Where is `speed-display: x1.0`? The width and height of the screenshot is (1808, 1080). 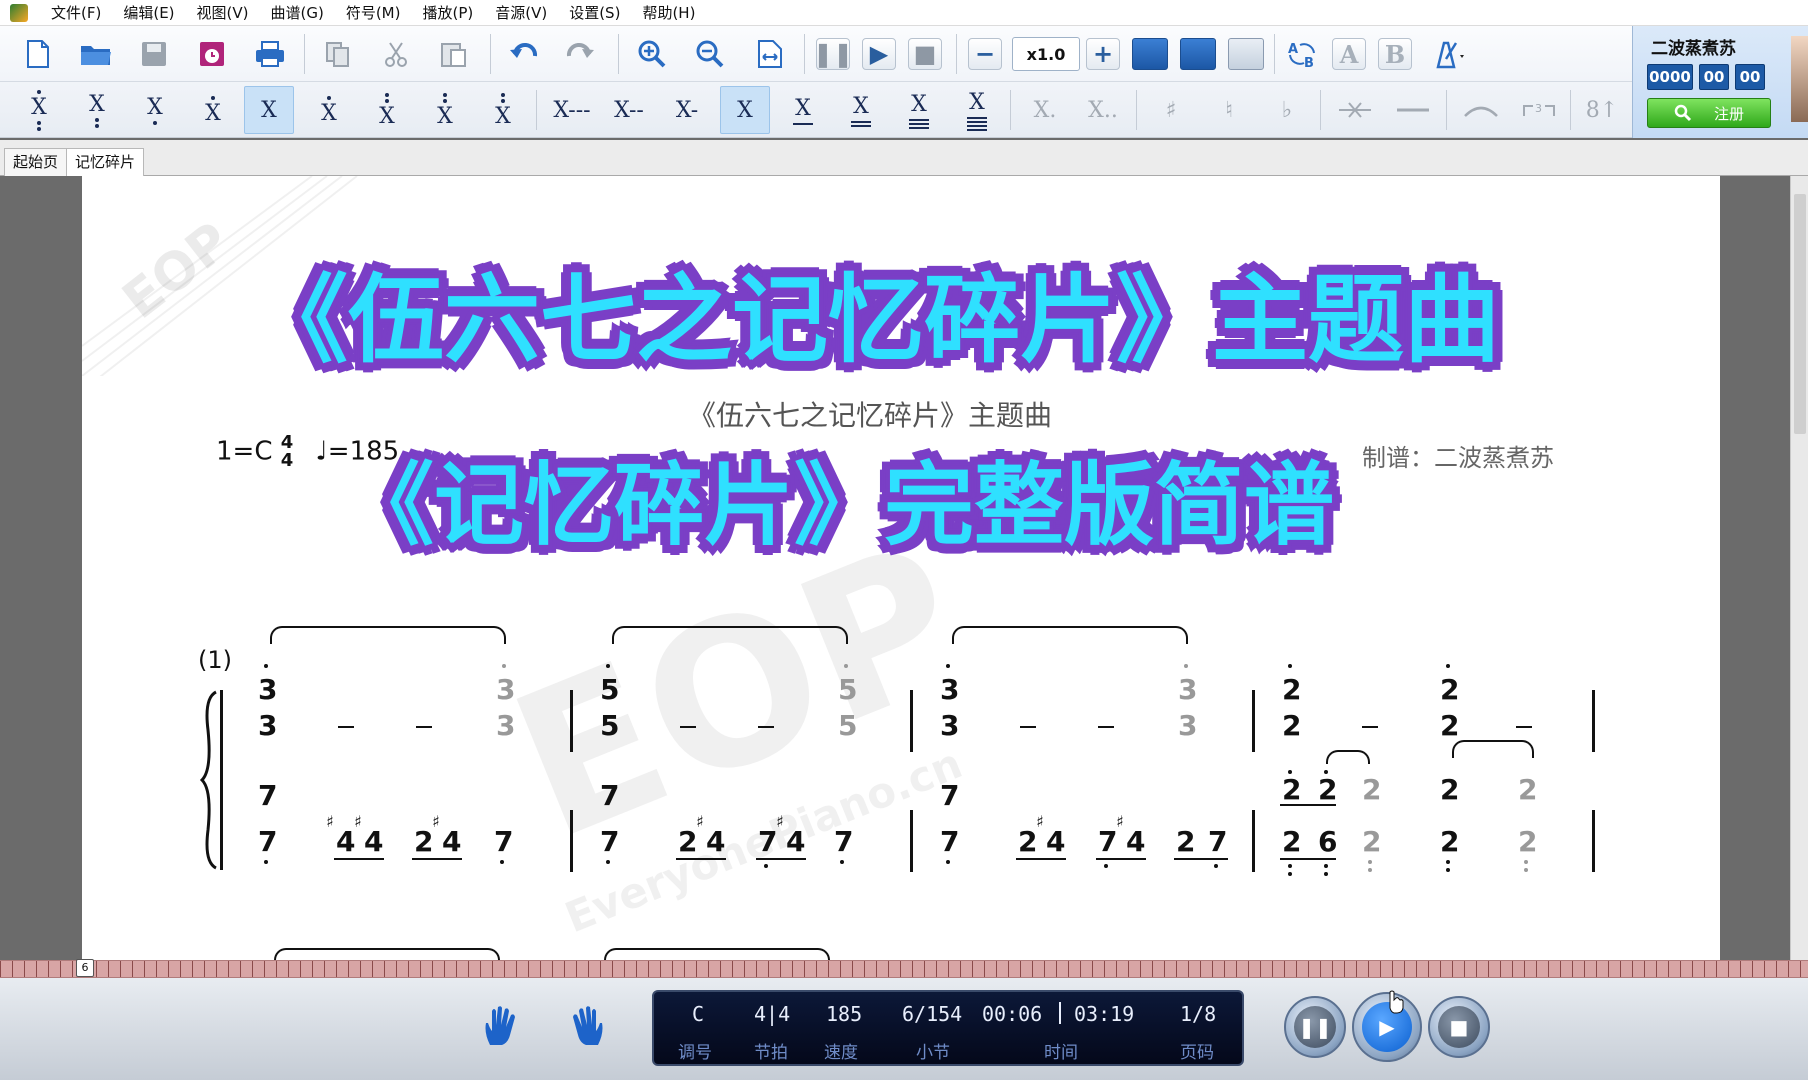
speed-display: x1.0 is located at coordinates (1046, 54).